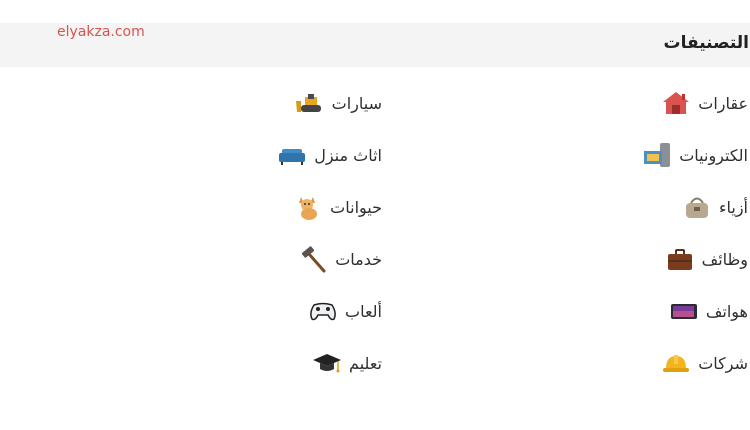 The image size is (750, 430). Describe the element at coordinates (310, 103) in the screenshot. I see `bulldozer-icon` at that location.